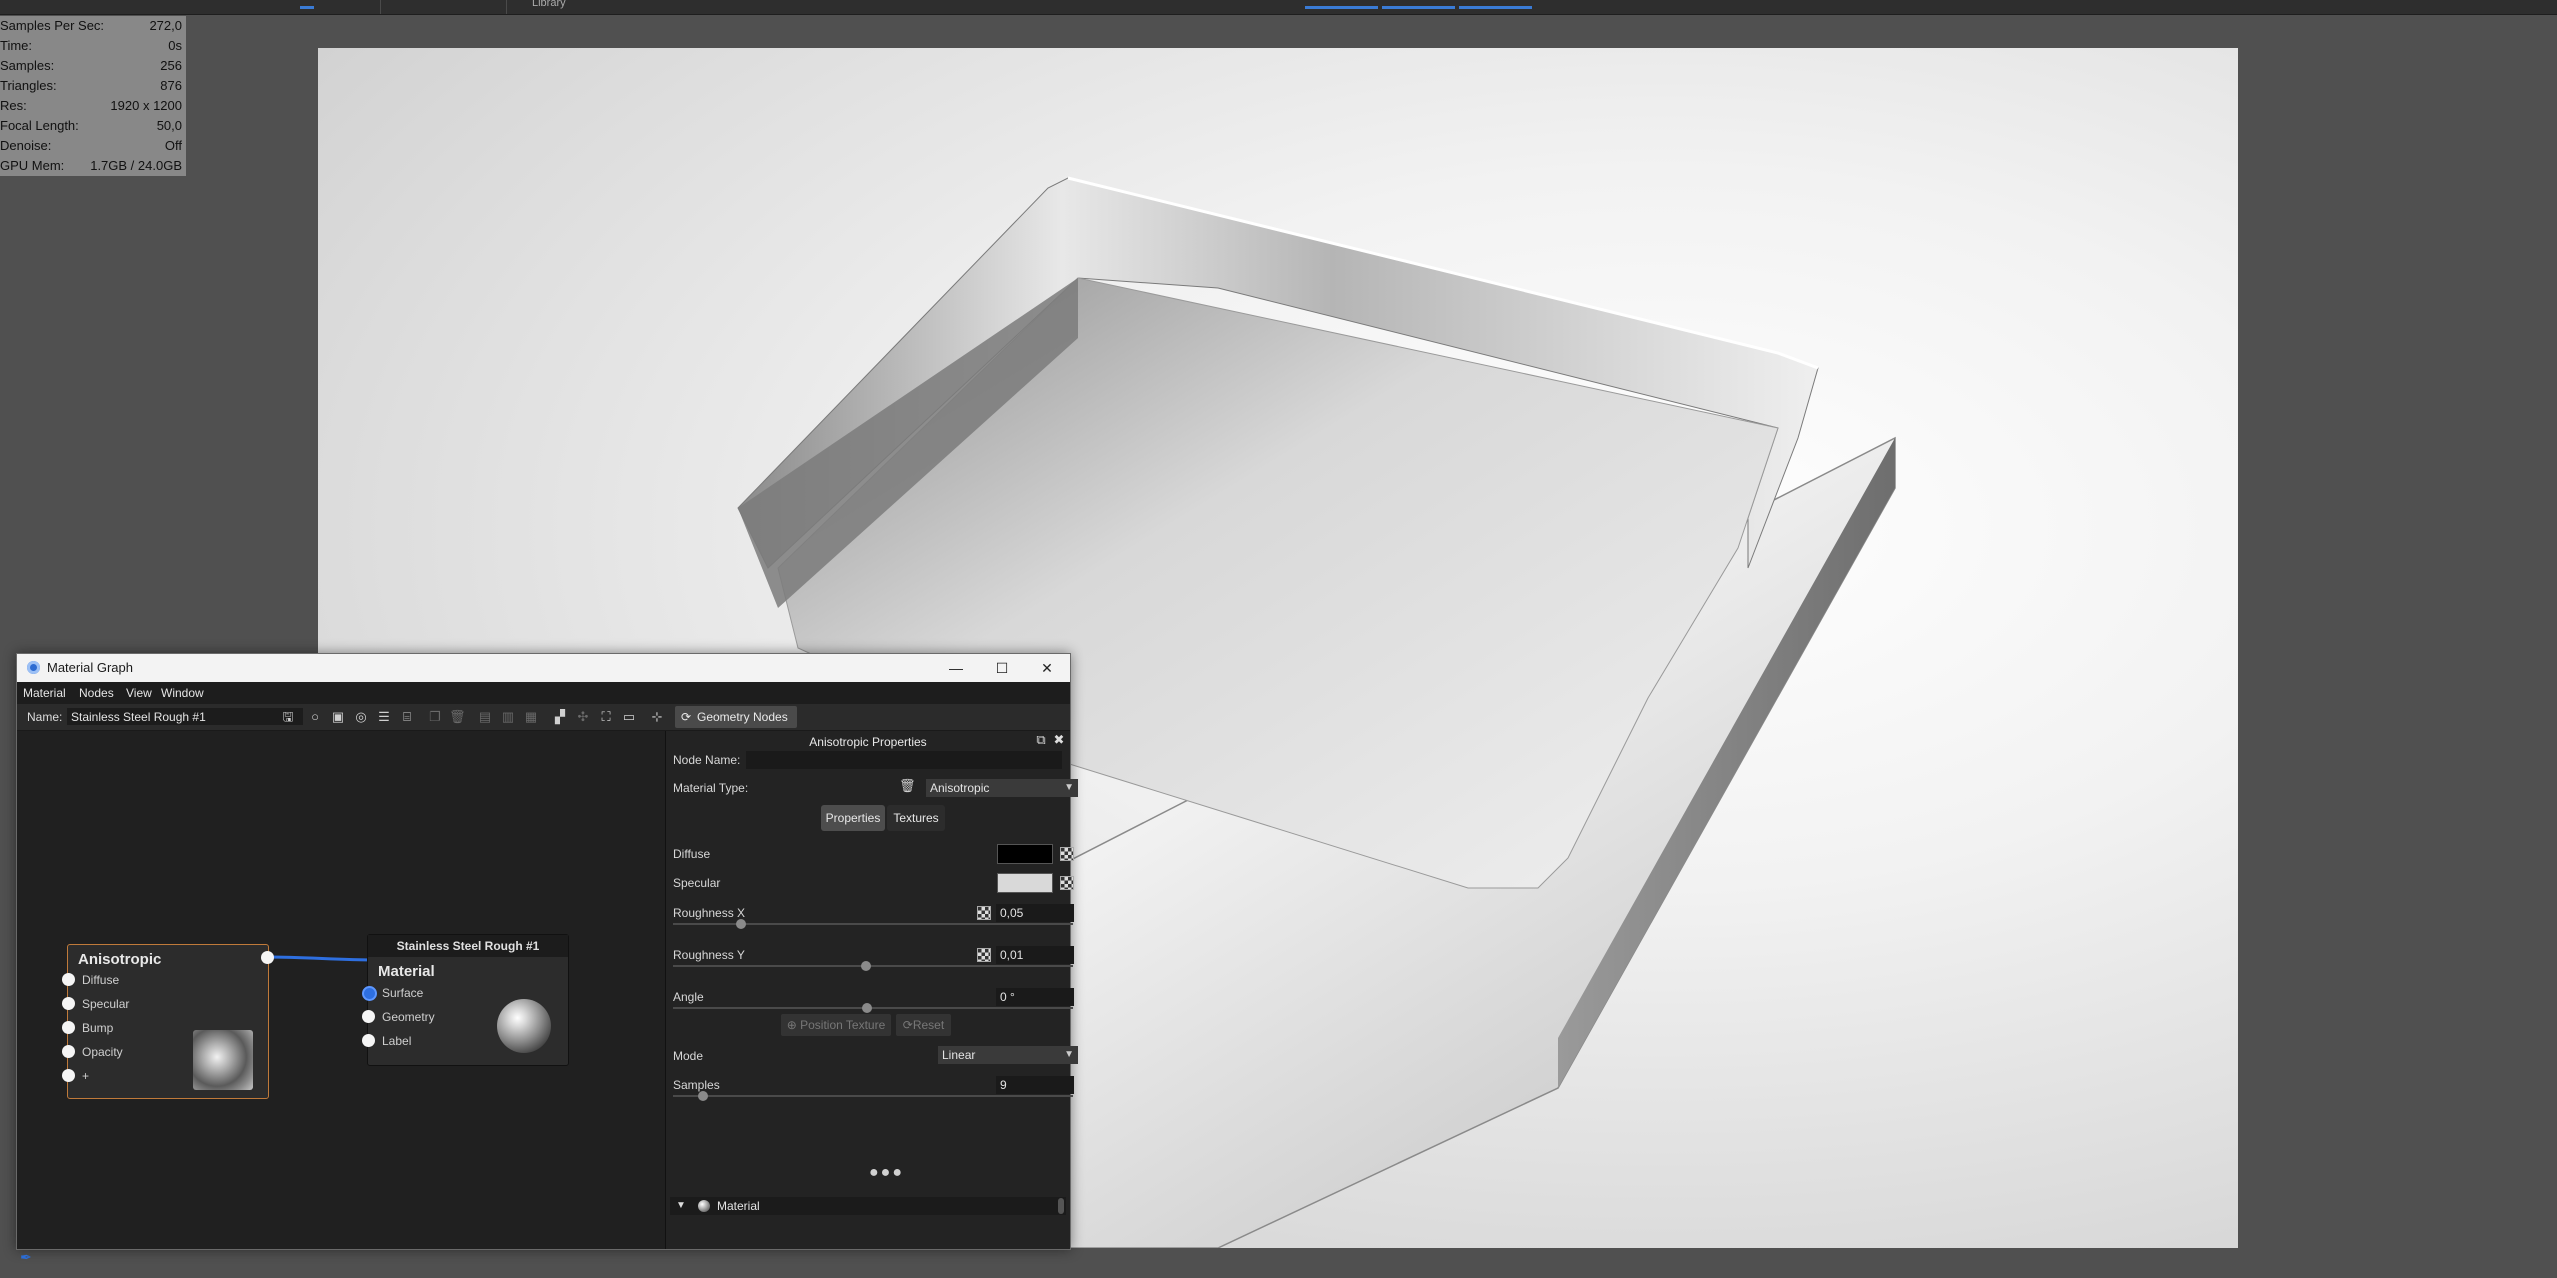 The width and height of the screenshot is (2557, 1278). What do you see at coordinates (741, 924) in the screenshot?
I see `roughness-x-knob` at bounding box center [741, 924].